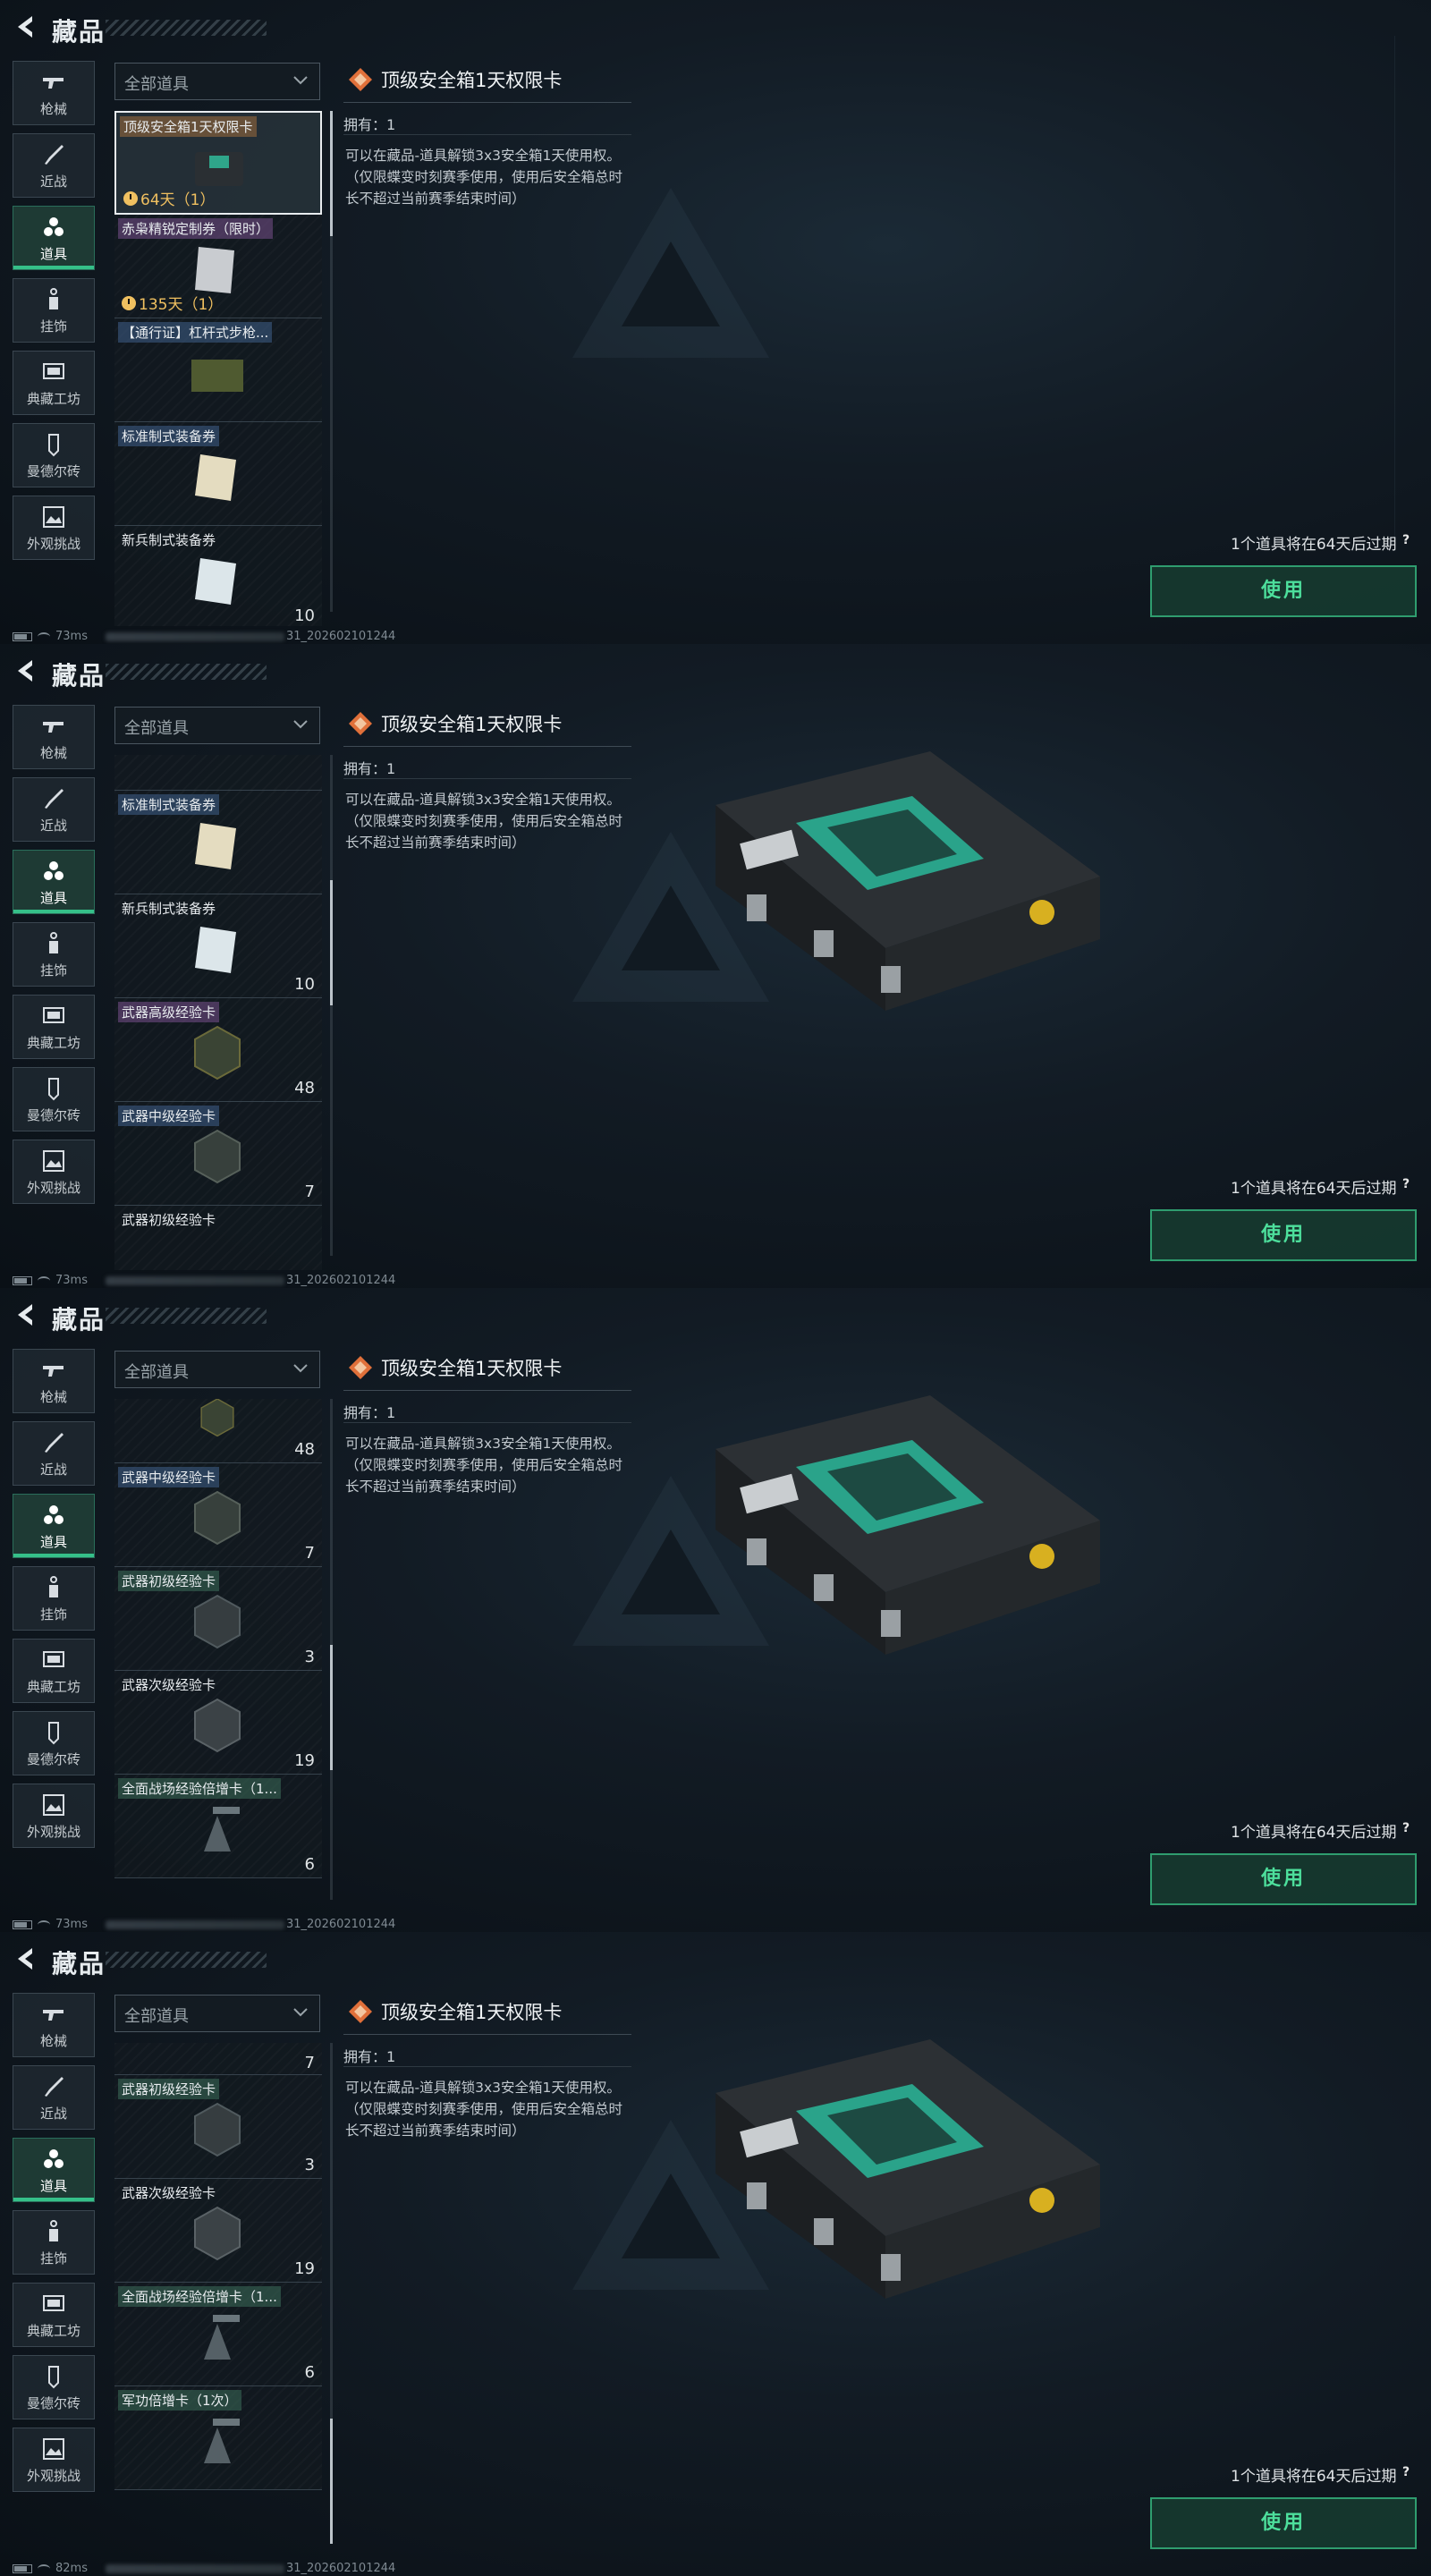 Image resolution: width=1431 pixels, height=2576 pixels. Describe the element at coordinates (218, 2059) in the screenshot. I see `list-item: 7` at that location.